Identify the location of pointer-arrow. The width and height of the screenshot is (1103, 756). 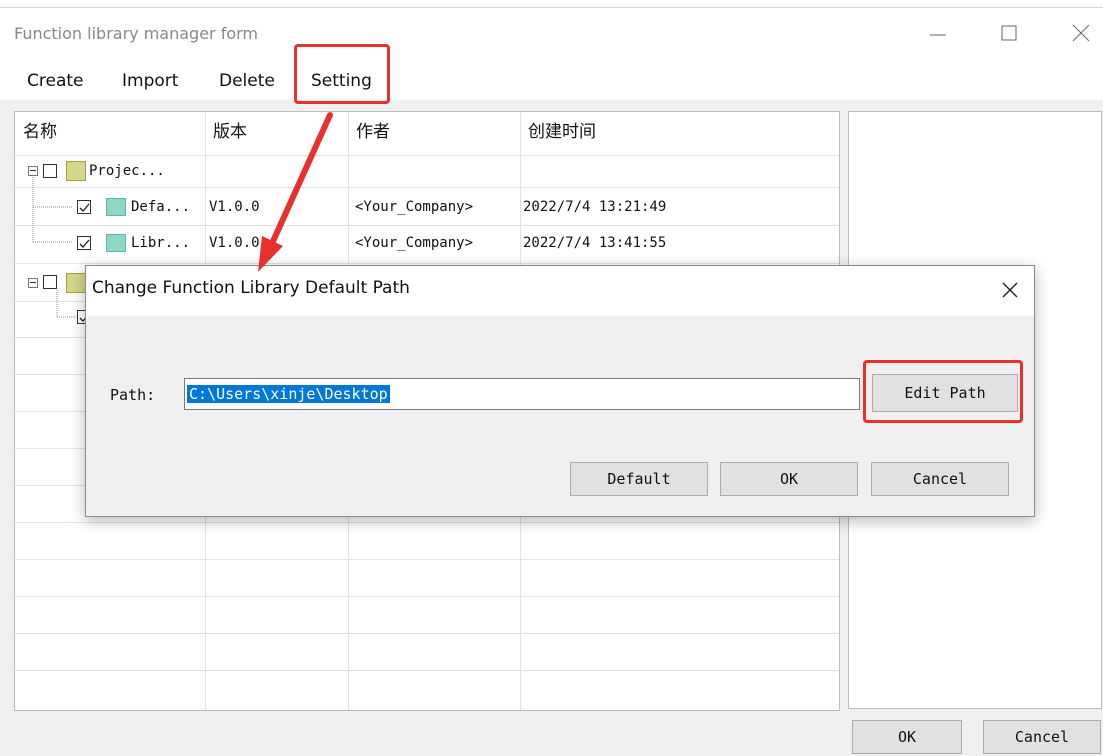
(295, 192).